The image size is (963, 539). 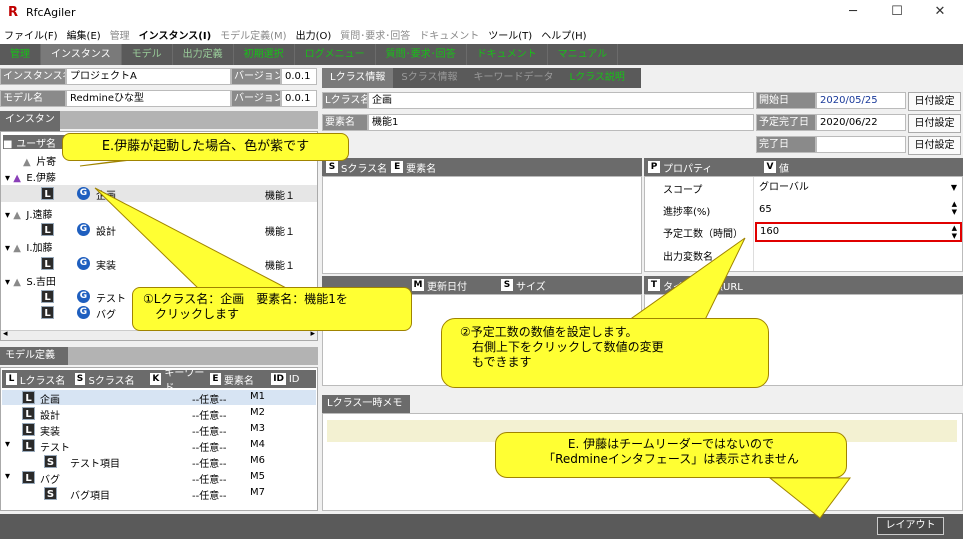 I want to click on callout-click-lclass: ①Lクラス名：企画 要素名：機能1を クリックします, so click(x=272, y=309).